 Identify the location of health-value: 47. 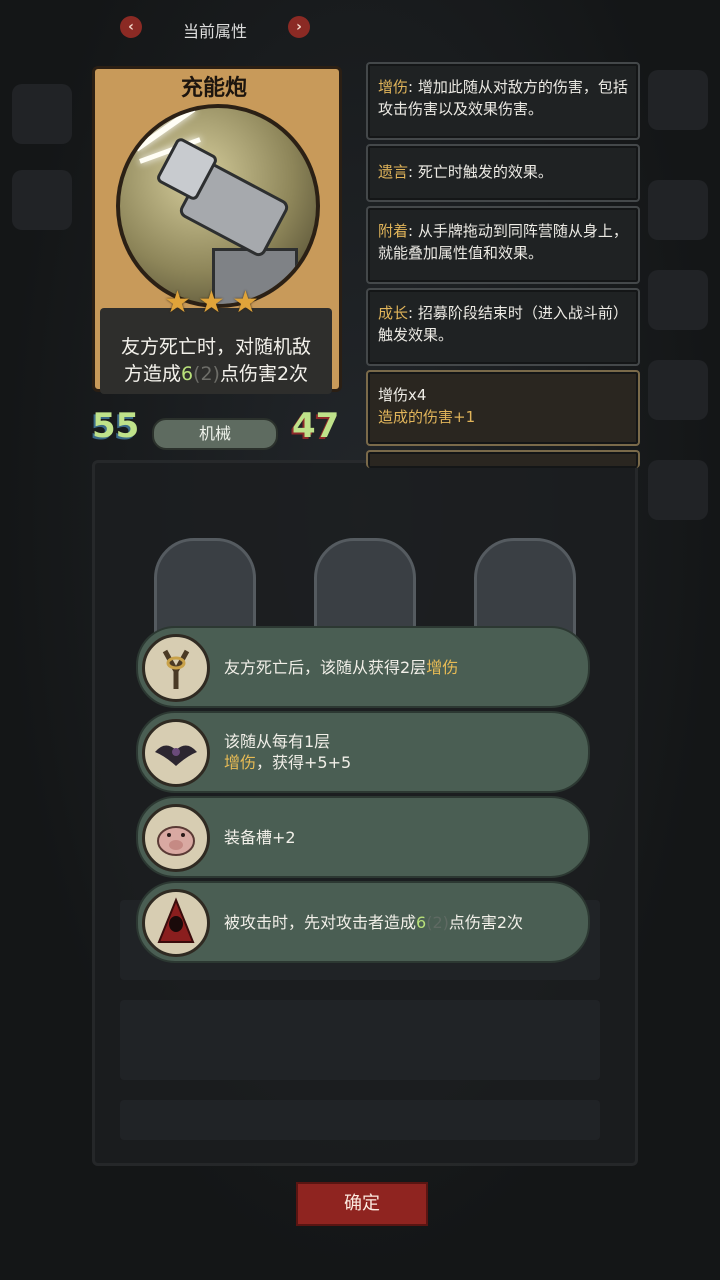
(316, 426).